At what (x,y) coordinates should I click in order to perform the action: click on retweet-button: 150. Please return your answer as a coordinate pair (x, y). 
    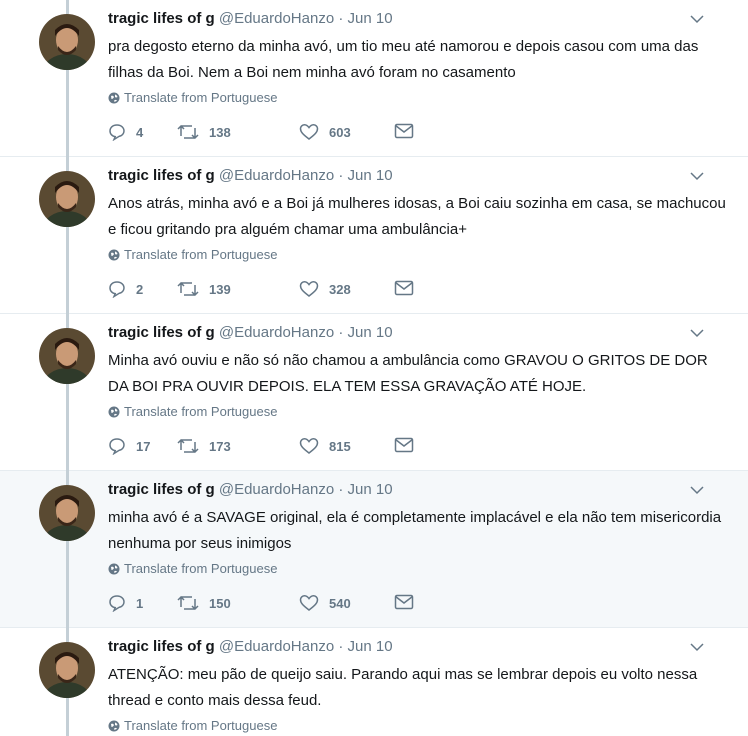
    Looking at the image, I should click on (204, 603).